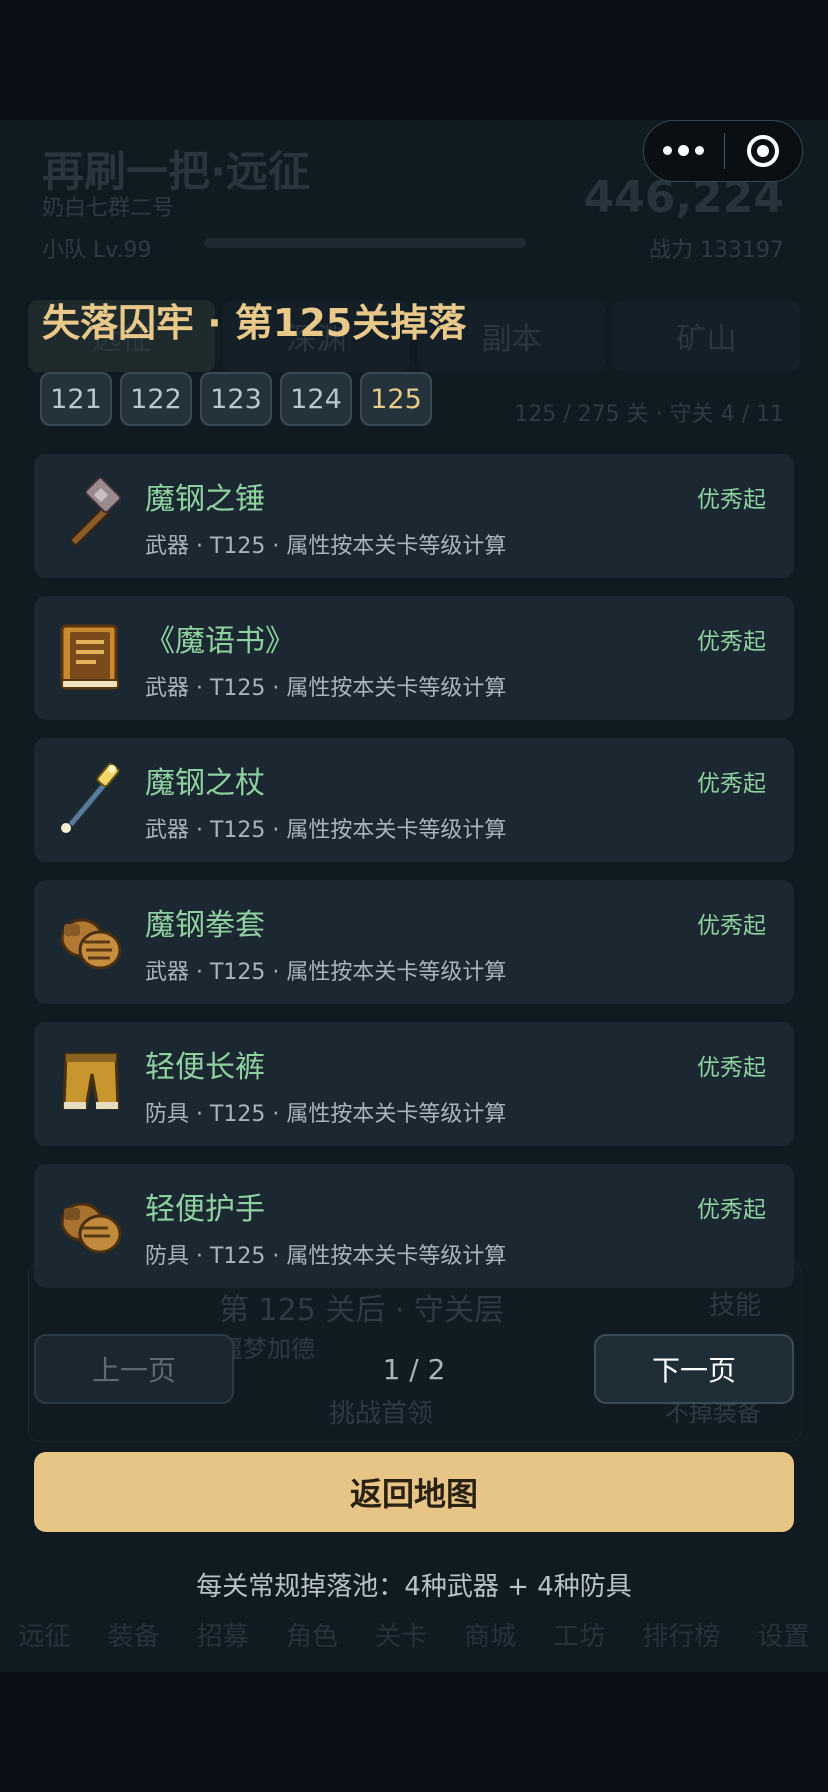 The width and height of the screenshot is (828, 1792). What do you see at coordinates (414, 658) in the screenshot?
I see `drop-item-card: 《魔语书》 武器 · T125 · 属性按本关卡等级计算 优秀起` at bounding box center [414, 658].